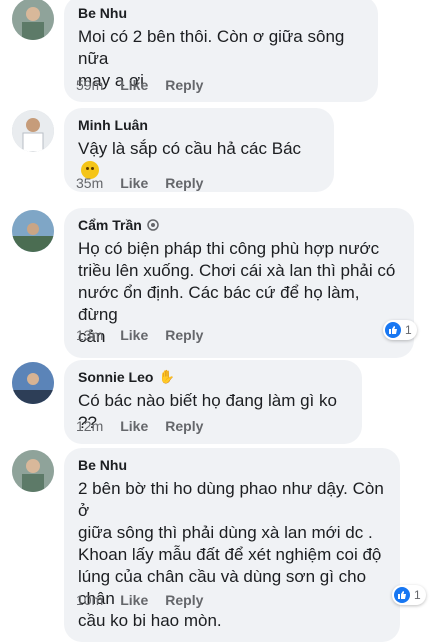  I want to click on comment-actions: 12m Like Reply, so click(139, 426).